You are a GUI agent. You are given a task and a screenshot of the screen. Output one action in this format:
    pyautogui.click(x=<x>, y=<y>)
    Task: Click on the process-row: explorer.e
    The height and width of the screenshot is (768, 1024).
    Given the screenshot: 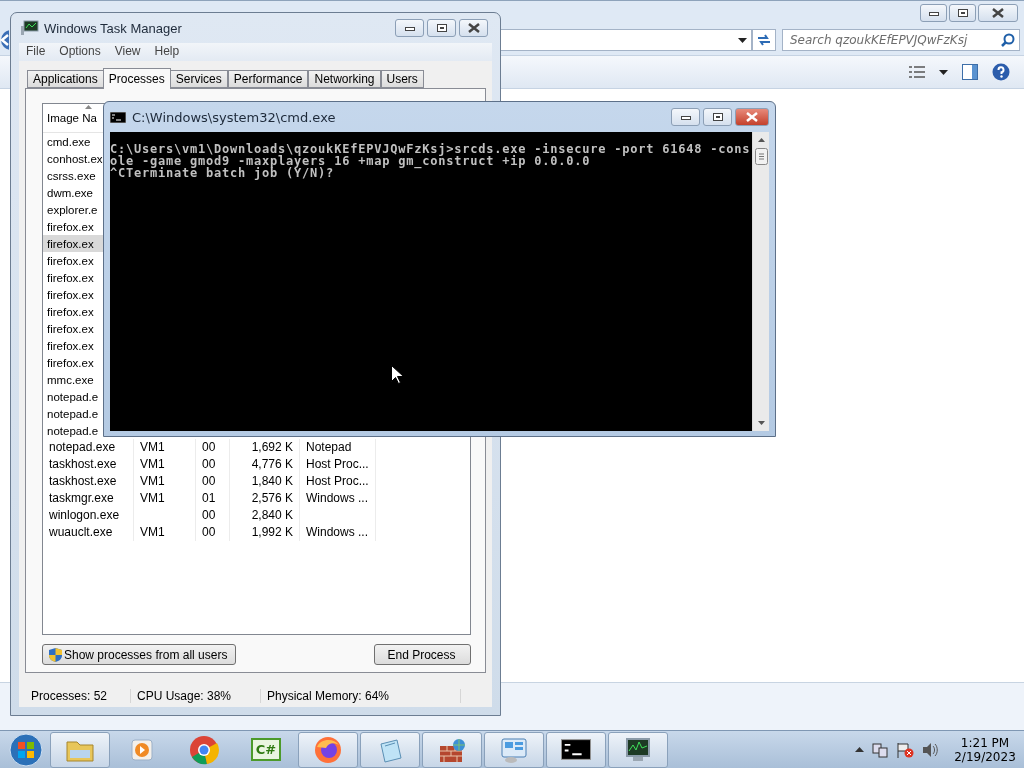 What is the action you would take?
    pyautogui.click(x=73, y=209)
    